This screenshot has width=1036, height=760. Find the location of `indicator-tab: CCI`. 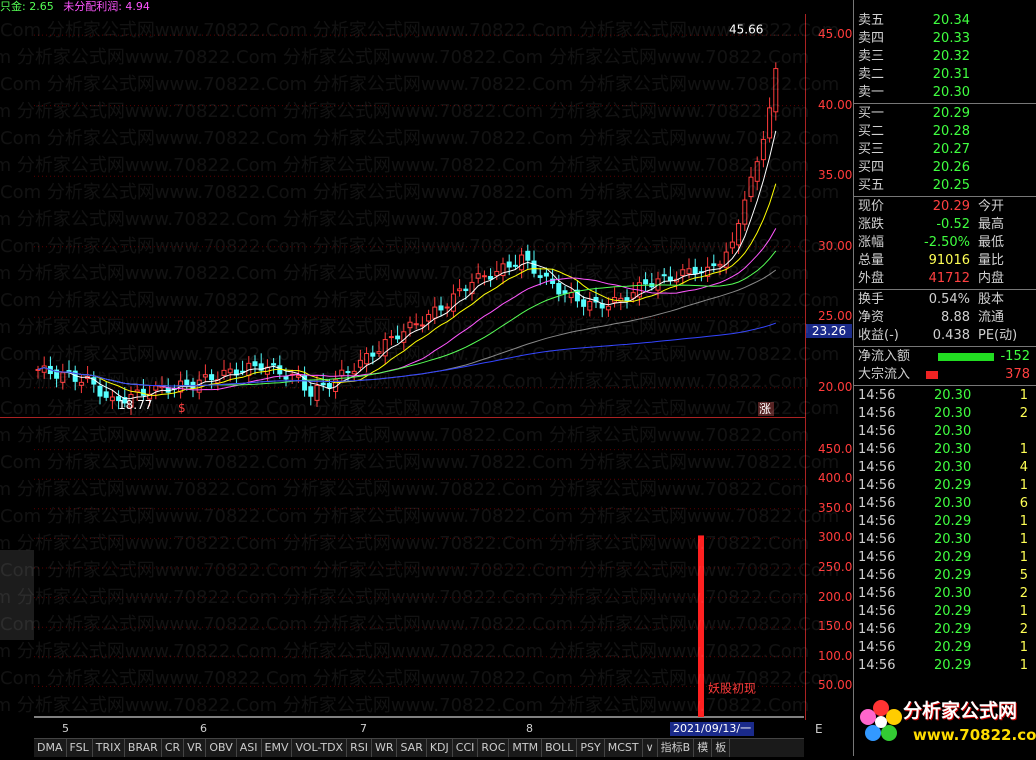

indicator-tab: CCI is located at coordinates (466, 748).